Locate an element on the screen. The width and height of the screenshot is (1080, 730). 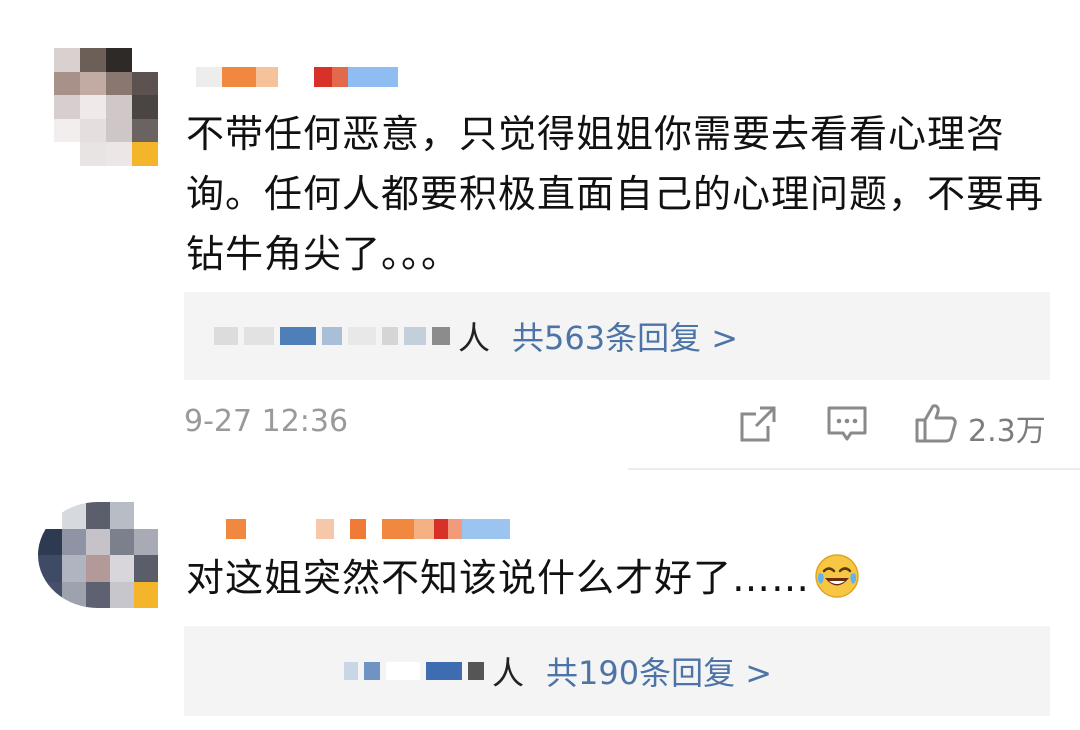
view-replies-link: 共563条回复 > is located at coordinates (625, 336).